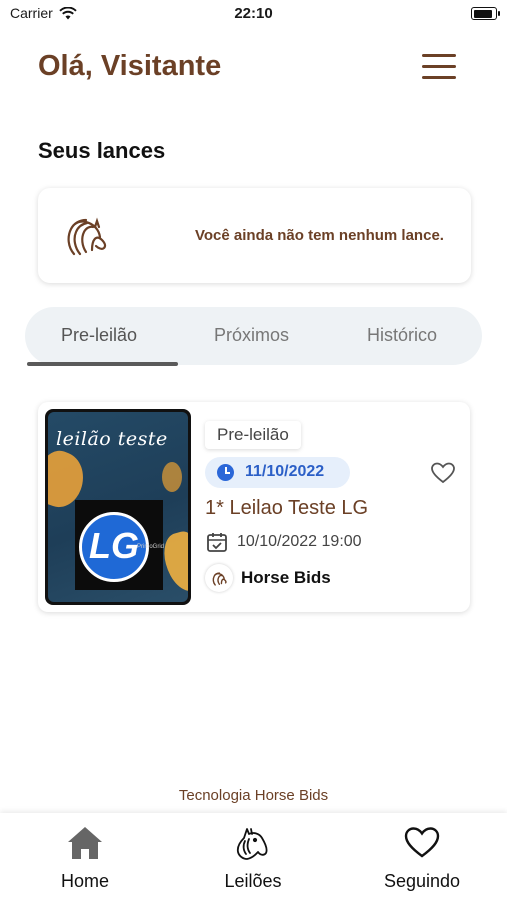 This screenshot has height=900, width=507. Describe the element at coordinates (252, 844) in the screenshot. I see `horse-head-icon` at that location.